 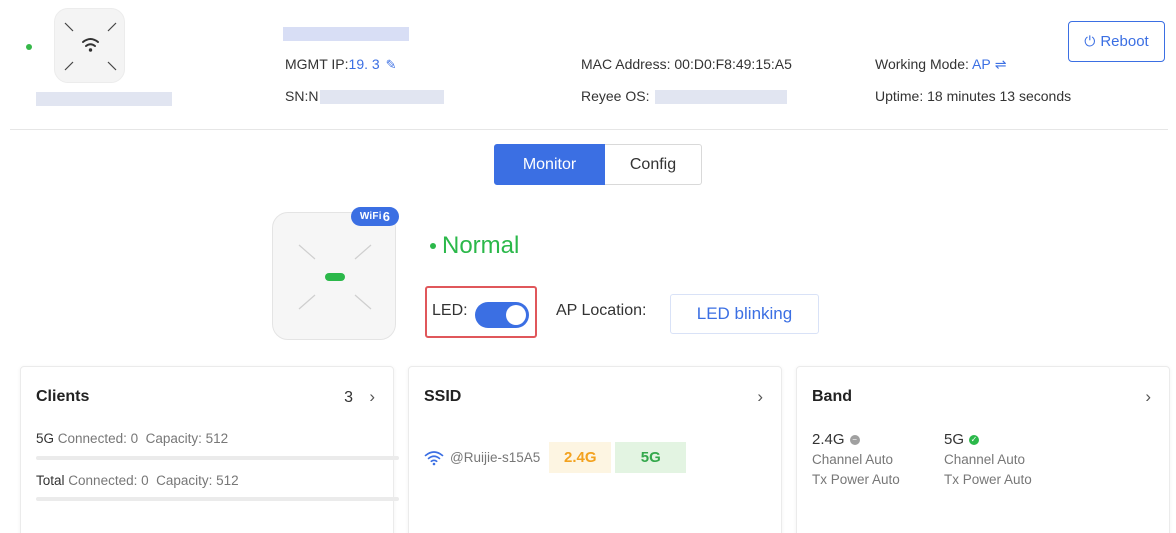 What do you see at coordinates (346, 34) in the screenshot?
I see `hostname-redacted` at bounding box center [346, 34].